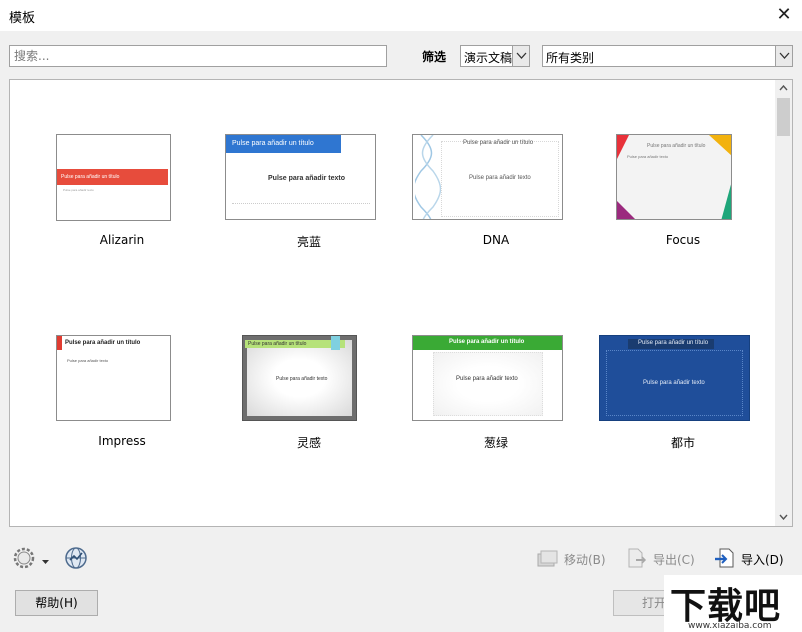 The width and height of the screenshot is (802, 632). I want to click on watermark: 下载吧 www.xiazaiba.com, so click(733, 603).